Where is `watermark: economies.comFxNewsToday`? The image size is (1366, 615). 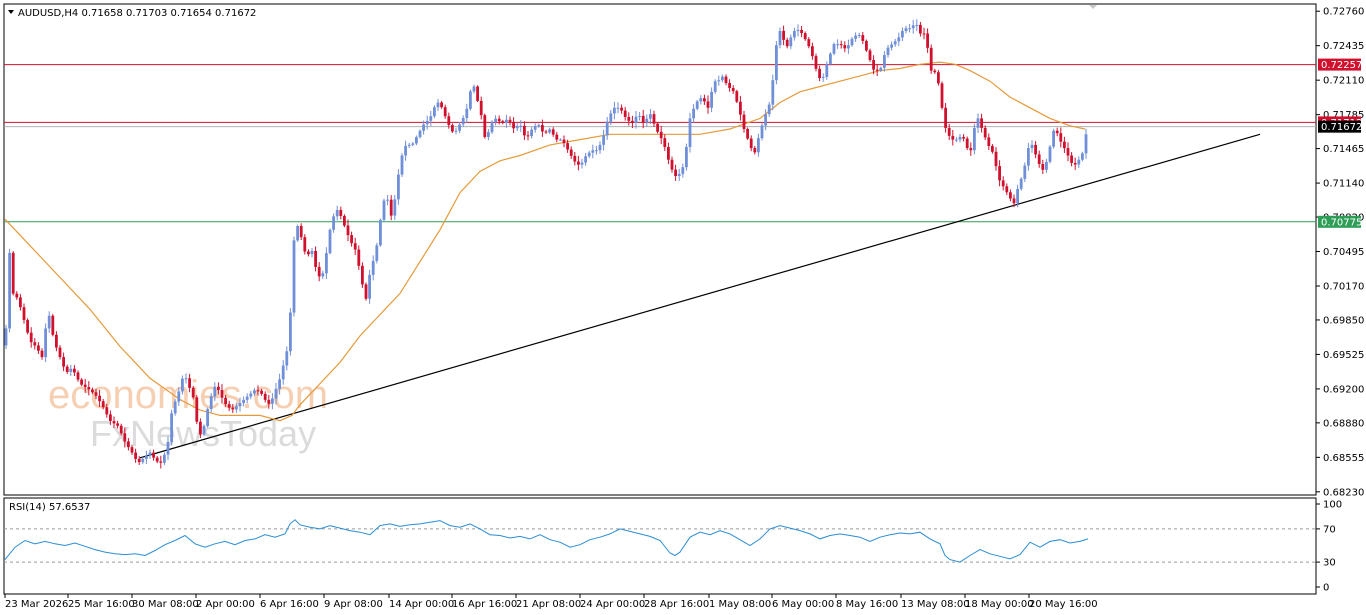 watermark: economies.comFxNewsToday is located at coordinates (188, 413).